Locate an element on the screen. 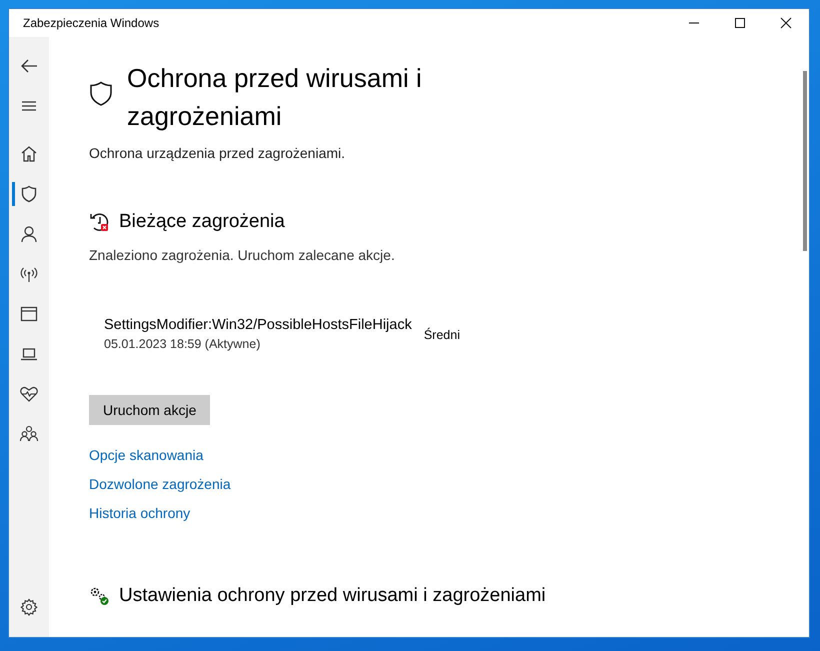  threat-date: 05.01.2023 18:59 (Aktywne) is located at coordinates (183, 344).